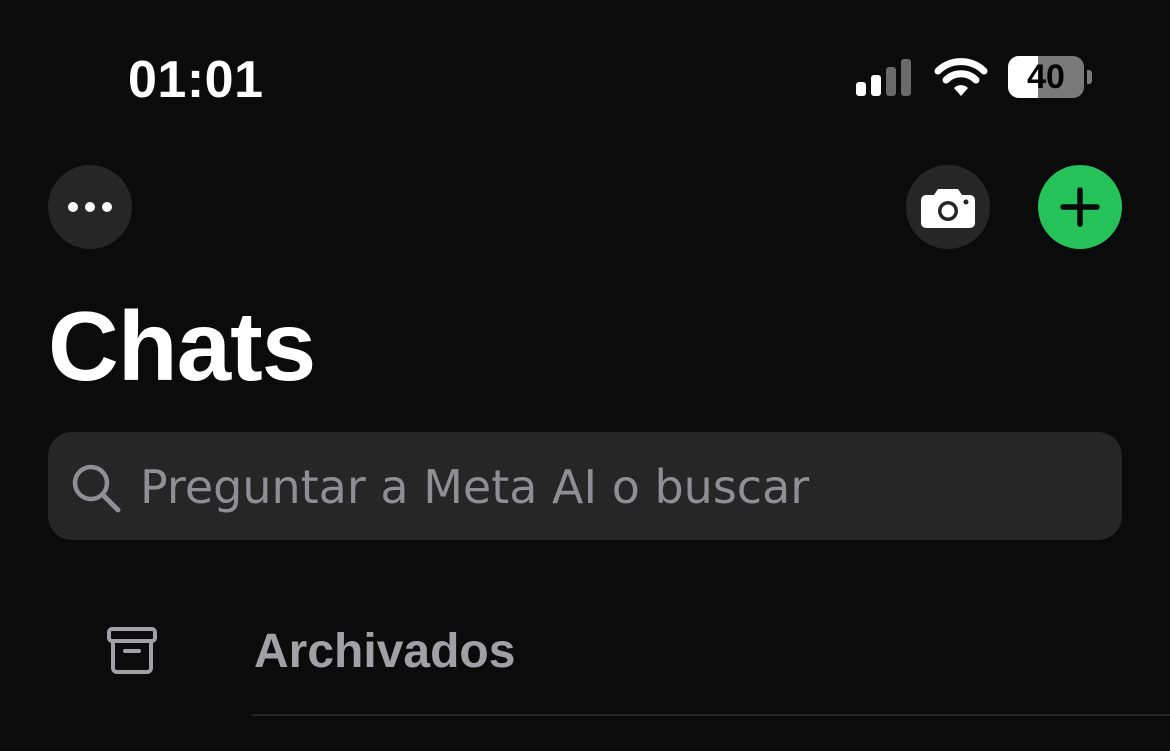  Describe the element at coordinates (711, 715) in the screenshot. I see `divider` at that location.